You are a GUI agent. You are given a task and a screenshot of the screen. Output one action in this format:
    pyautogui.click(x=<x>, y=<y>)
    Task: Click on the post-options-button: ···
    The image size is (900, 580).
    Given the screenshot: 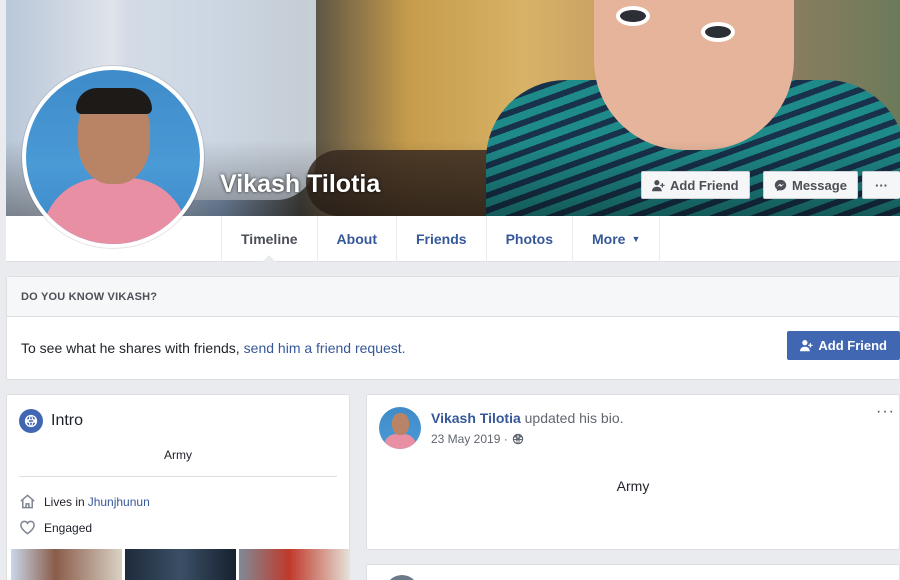 What is the action you would take?
    pyautogui.click(x=885, y=412)
    